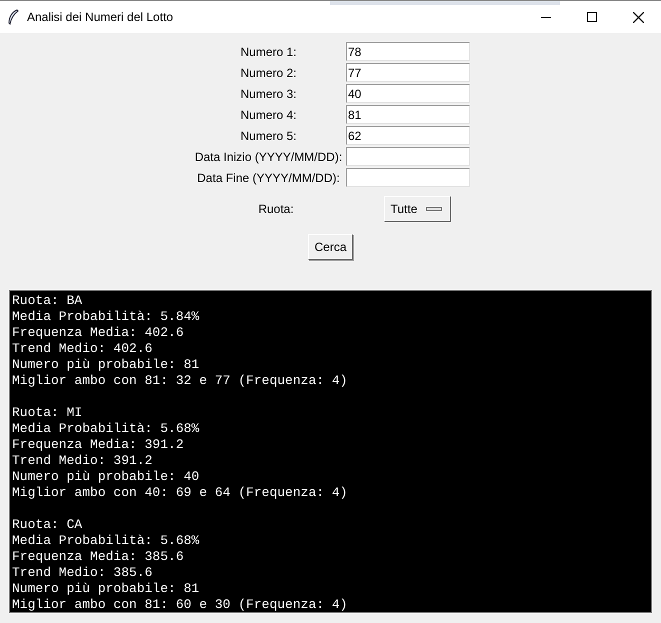 Image resolution: width=661 pixels, height=623 pixels. Describe the element at coordinates (269, 157) in the screenshot. I see `field-label: Data Inizio (YYYY/MM/DD):` at that location.